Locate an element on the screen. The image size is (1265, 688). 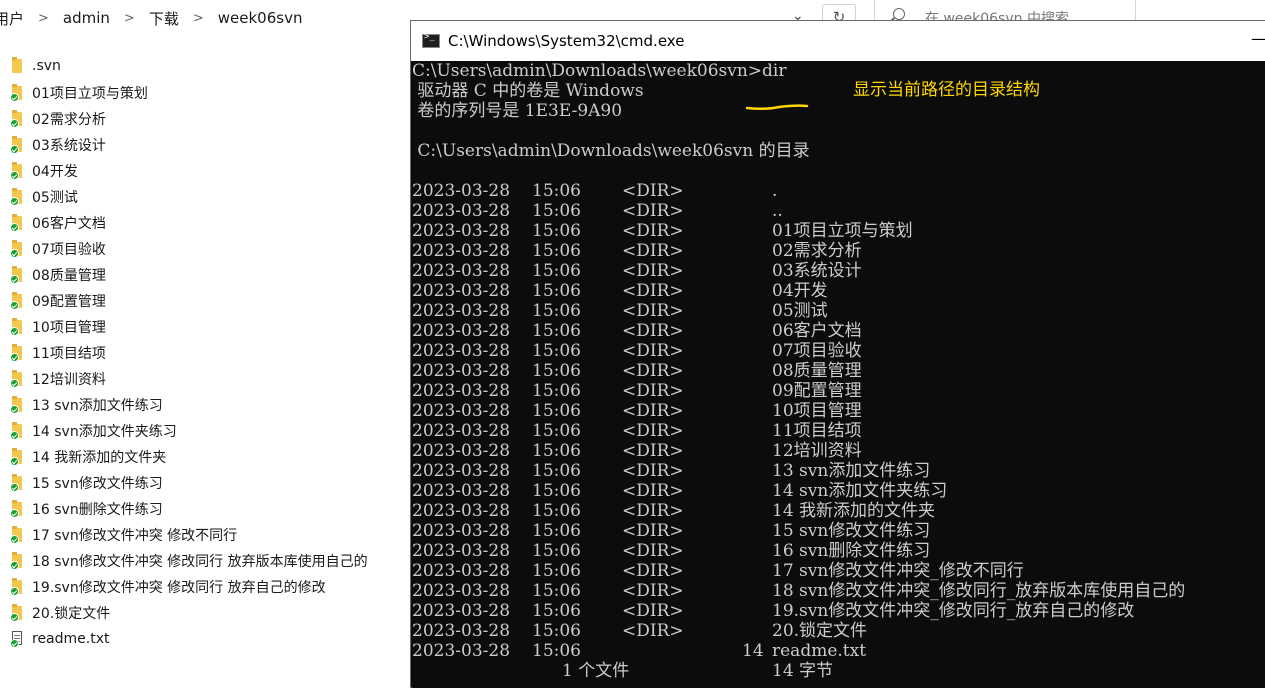
file-list-item: 14 svn添加文件夹练习 is located at coordinates (205, 431).